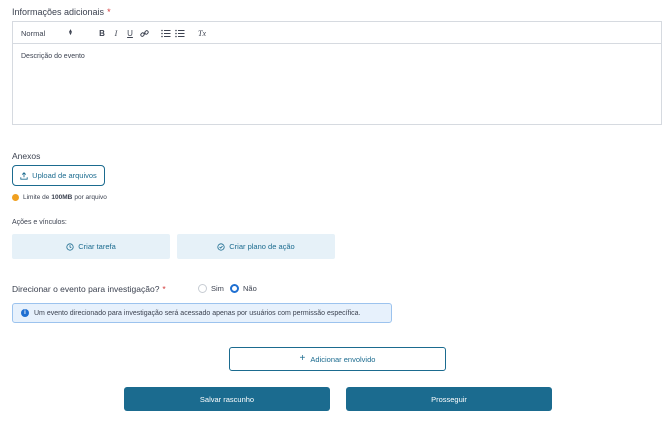 The image size is (670, 427). What do you see at coordinates (53, 56) in the screenshot?
I see `editor-text: Descrição do evento` at bounding box center [53, 56].